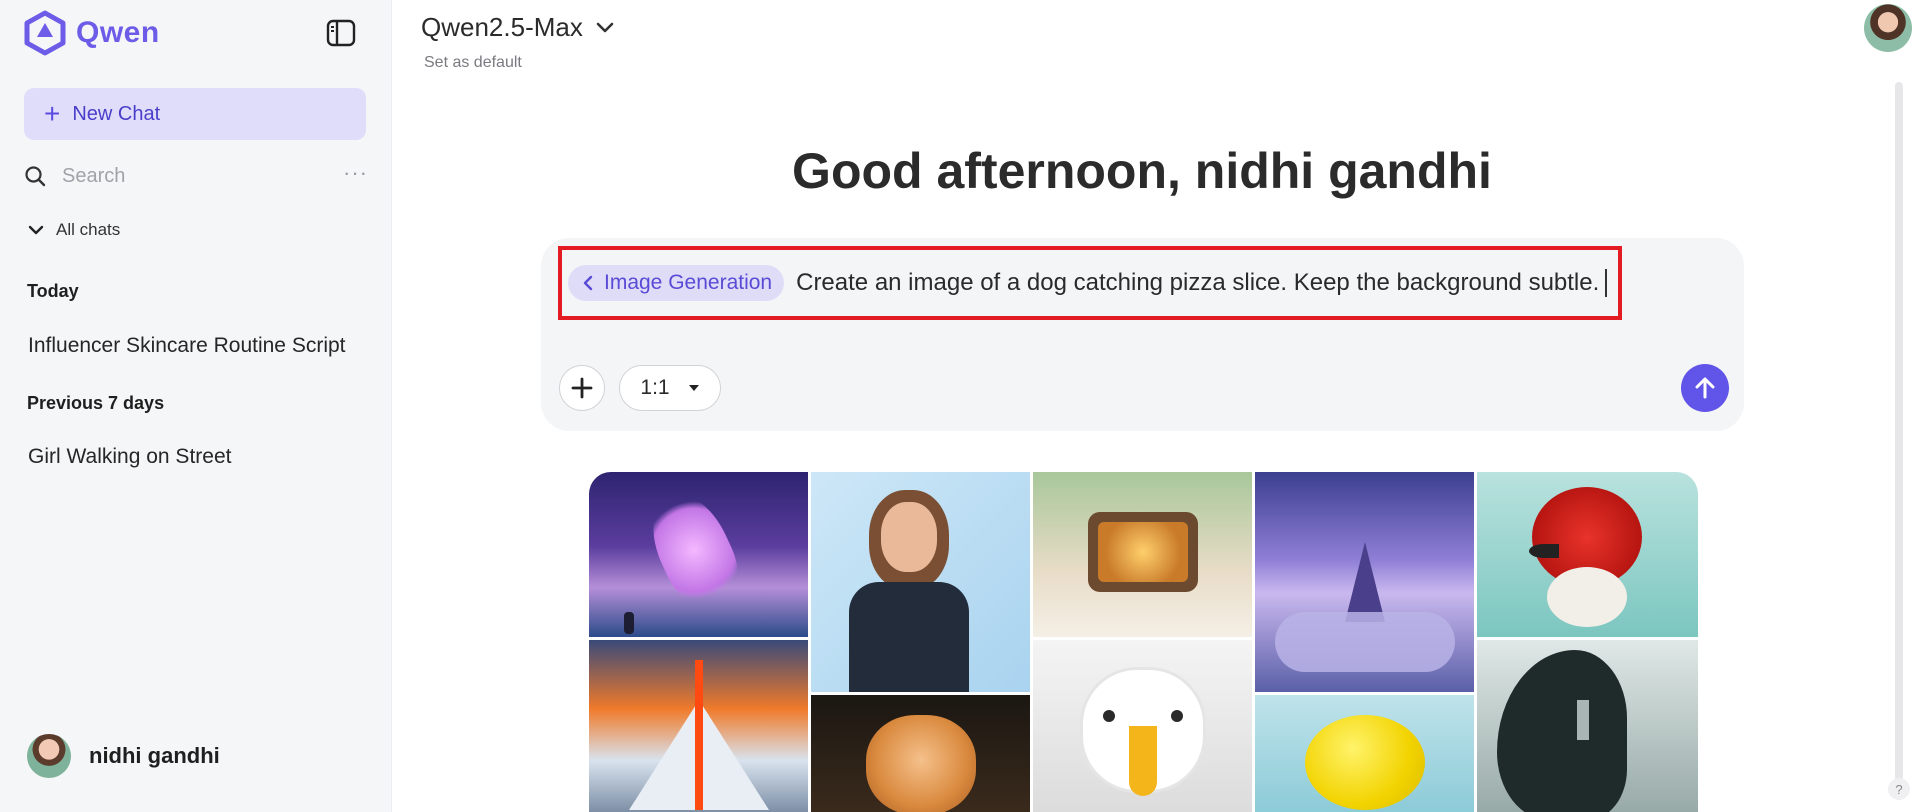 The image size is (1920, 812). What do you see at coordinates (1899, 432) in the screenshot?
I see `scrollbar` at bounding box center [1899, 432].